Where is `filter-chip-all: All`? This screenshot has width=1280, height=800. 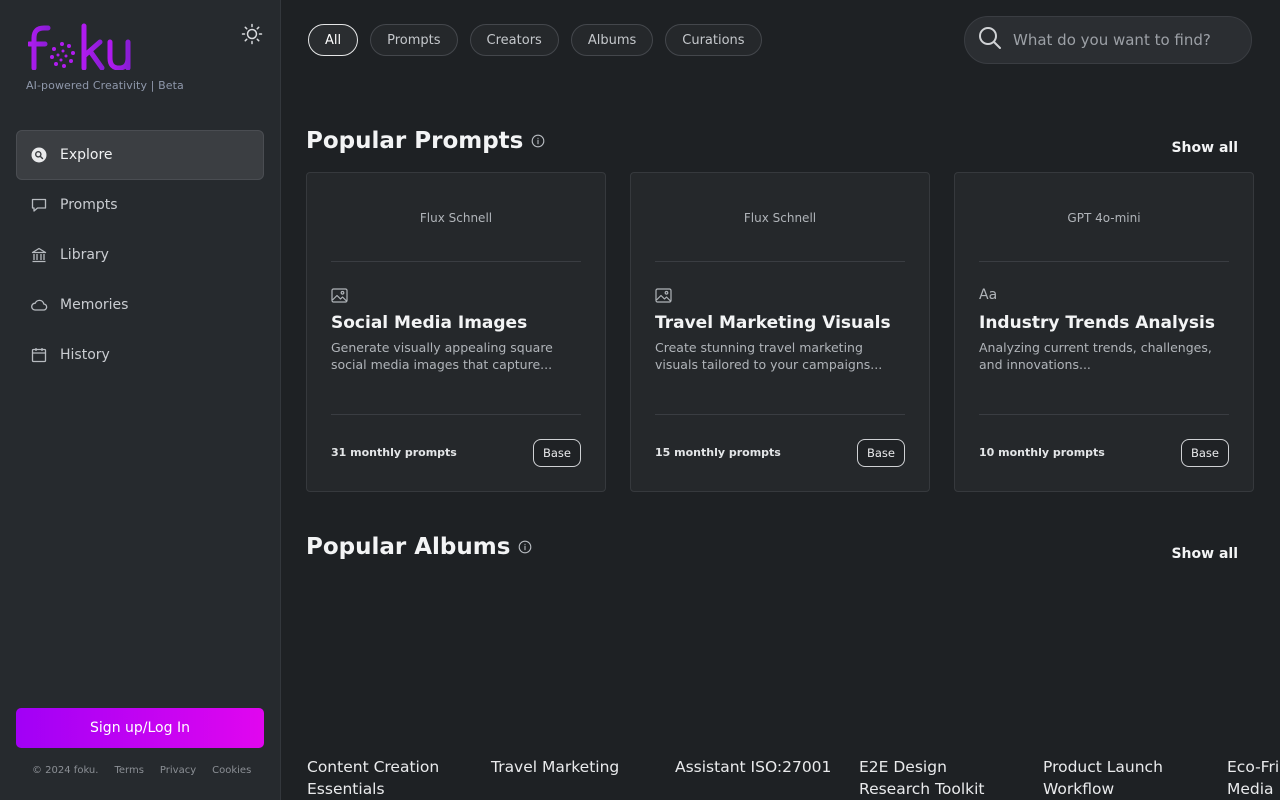
filter-chip-all: All is located at coordinates (333, 40).